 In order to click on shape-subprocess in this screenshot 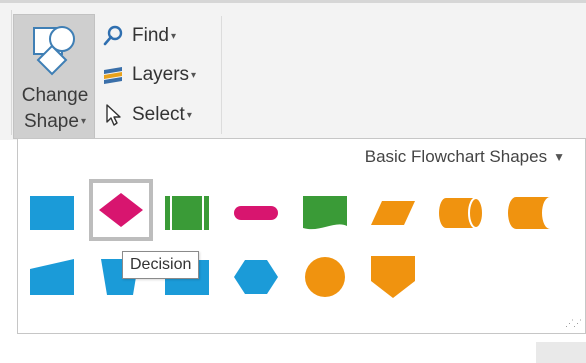, I will do `click(187, 213)`.